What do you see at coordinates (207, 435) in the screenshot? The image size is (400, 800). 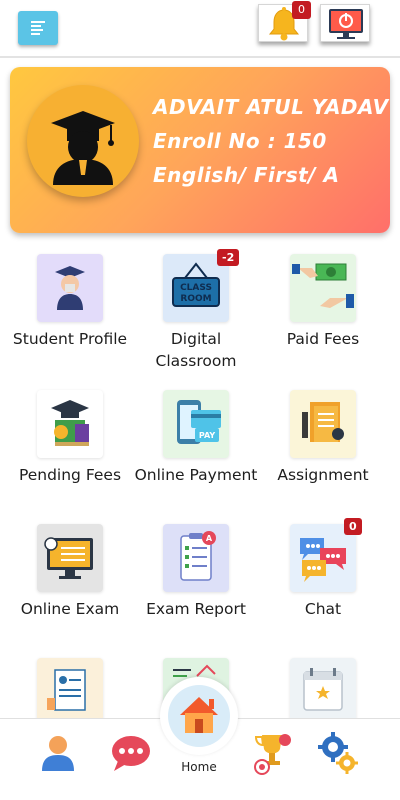 I see `svg-text: PAY` at bounding box center [207, 435].